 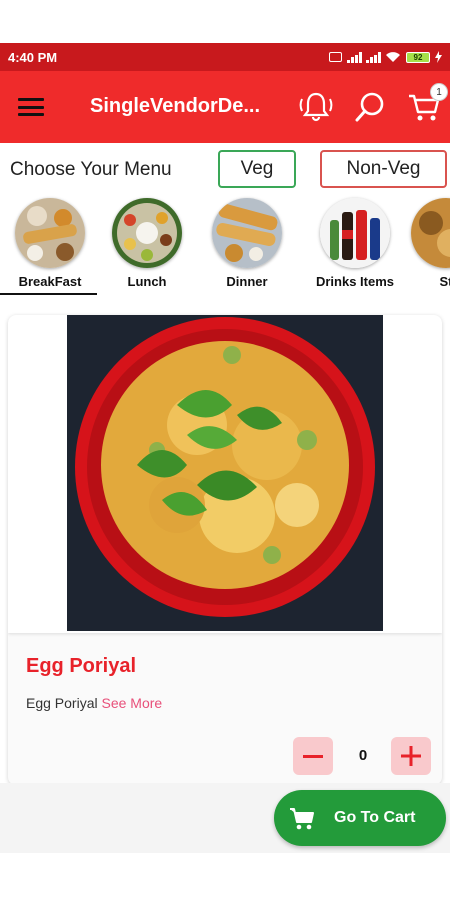 I want to click on menu-label: Choose Your Menu, so click(x=91, y=169).